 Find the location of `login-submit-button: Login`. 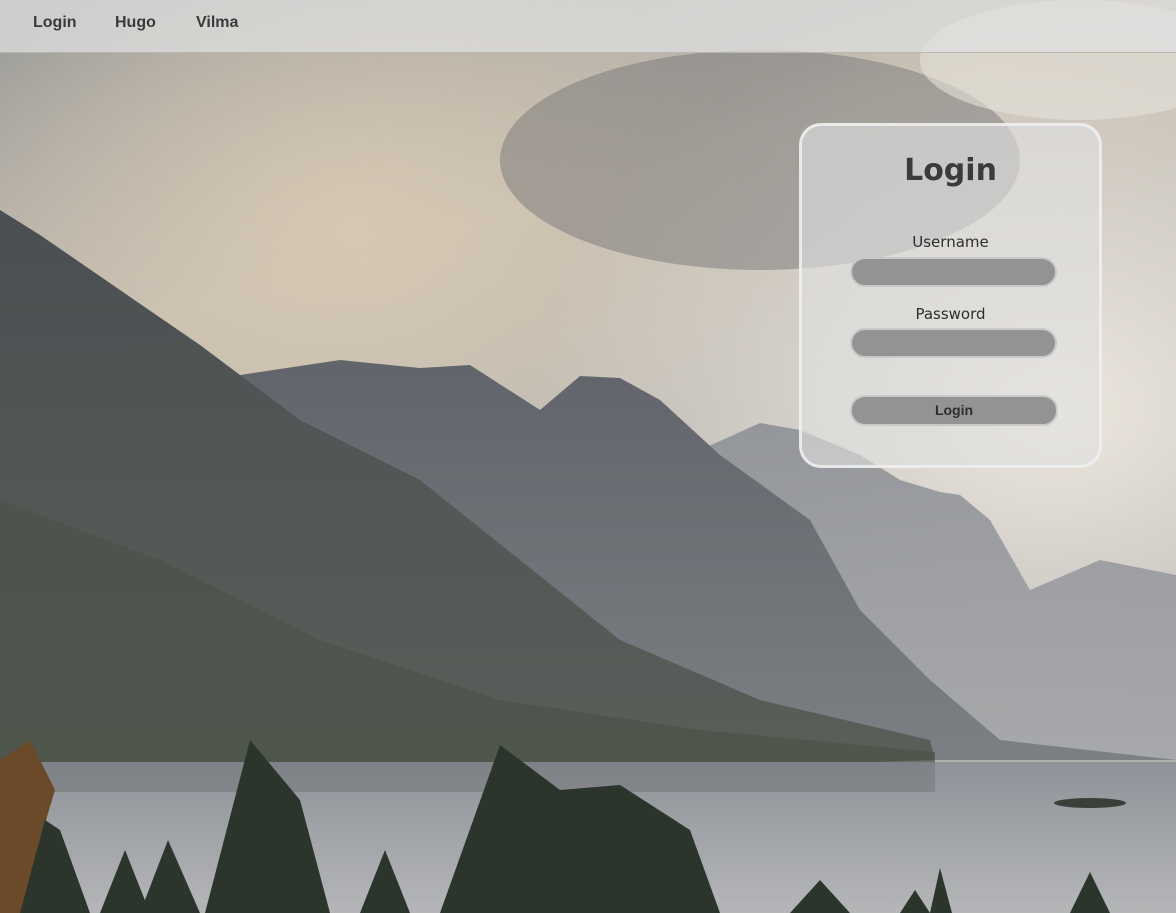

login-submit-button: Login is located at coordinates (954, 410).